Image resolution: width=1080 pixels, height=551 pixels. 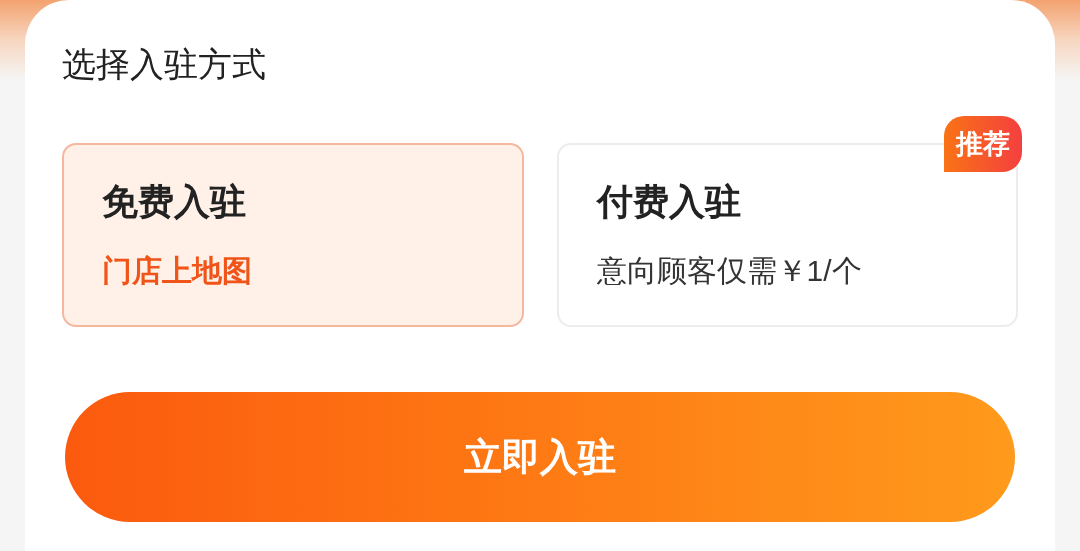 I want to click on recommend-badge: 推荐, so click(x=983, y=144).